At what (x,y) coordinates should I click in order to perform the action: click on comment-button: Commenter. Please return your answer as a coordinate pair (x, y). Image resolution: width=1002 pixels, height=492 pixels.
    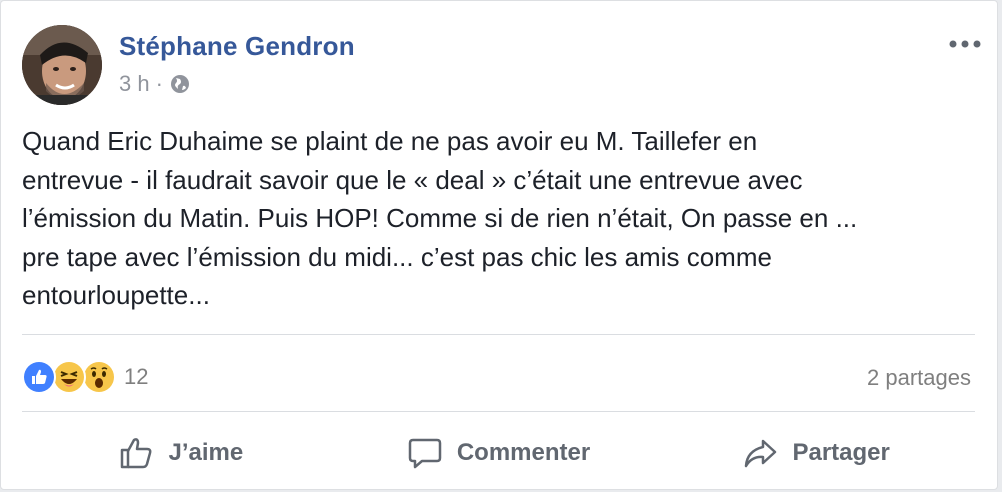
    Looking at the image, I should click on (499, 453).